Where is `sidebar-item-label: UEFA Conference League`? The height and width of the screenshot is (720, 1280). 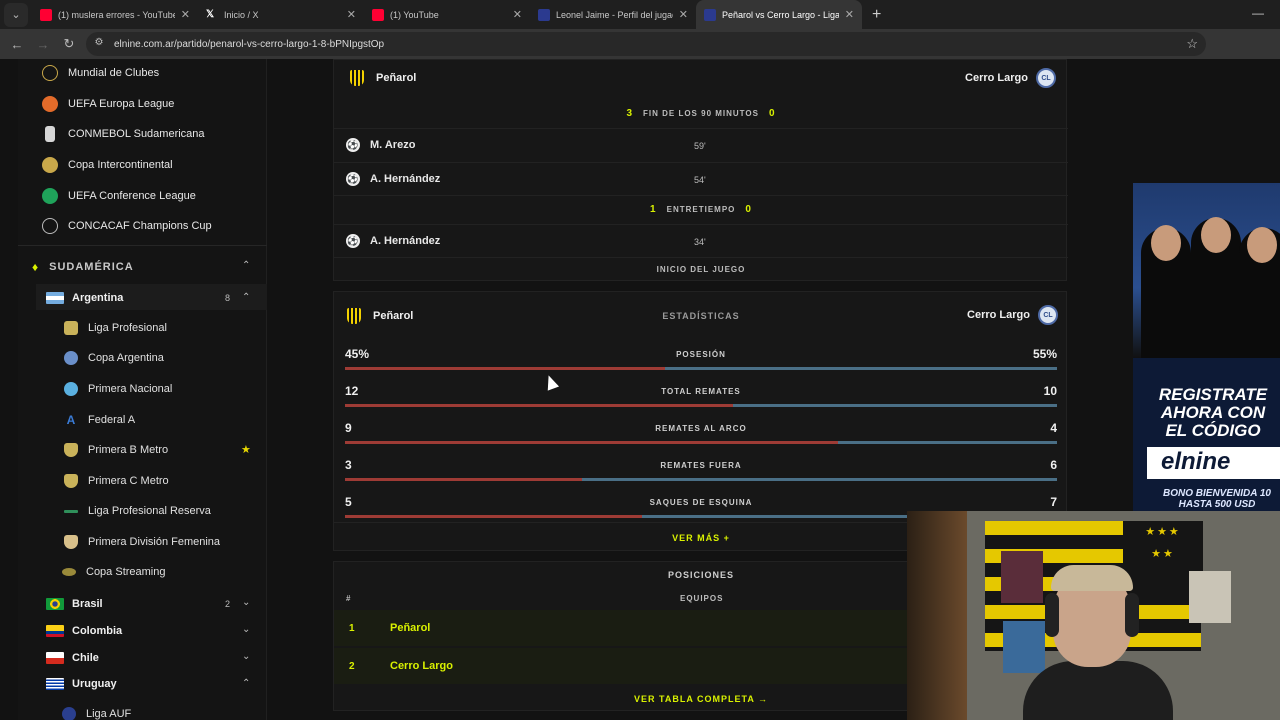 sidebar-item-label: UEFA Conference League is located at coordinates (132, 196).